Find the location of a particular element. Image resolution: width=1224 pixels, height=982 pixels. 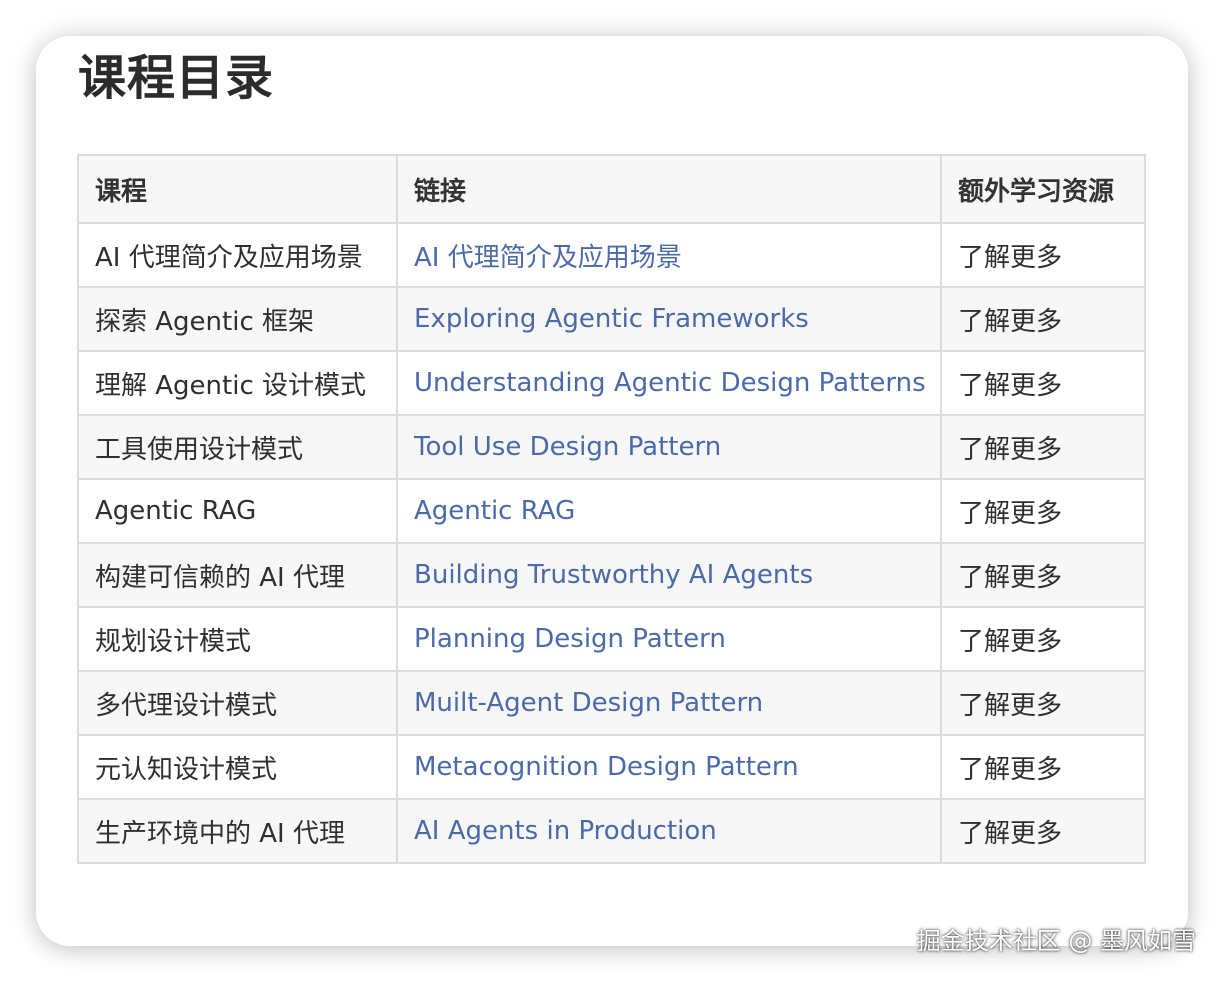

link-cell: AI 代理简介及应用场景 is located at coordinates (669, 255).